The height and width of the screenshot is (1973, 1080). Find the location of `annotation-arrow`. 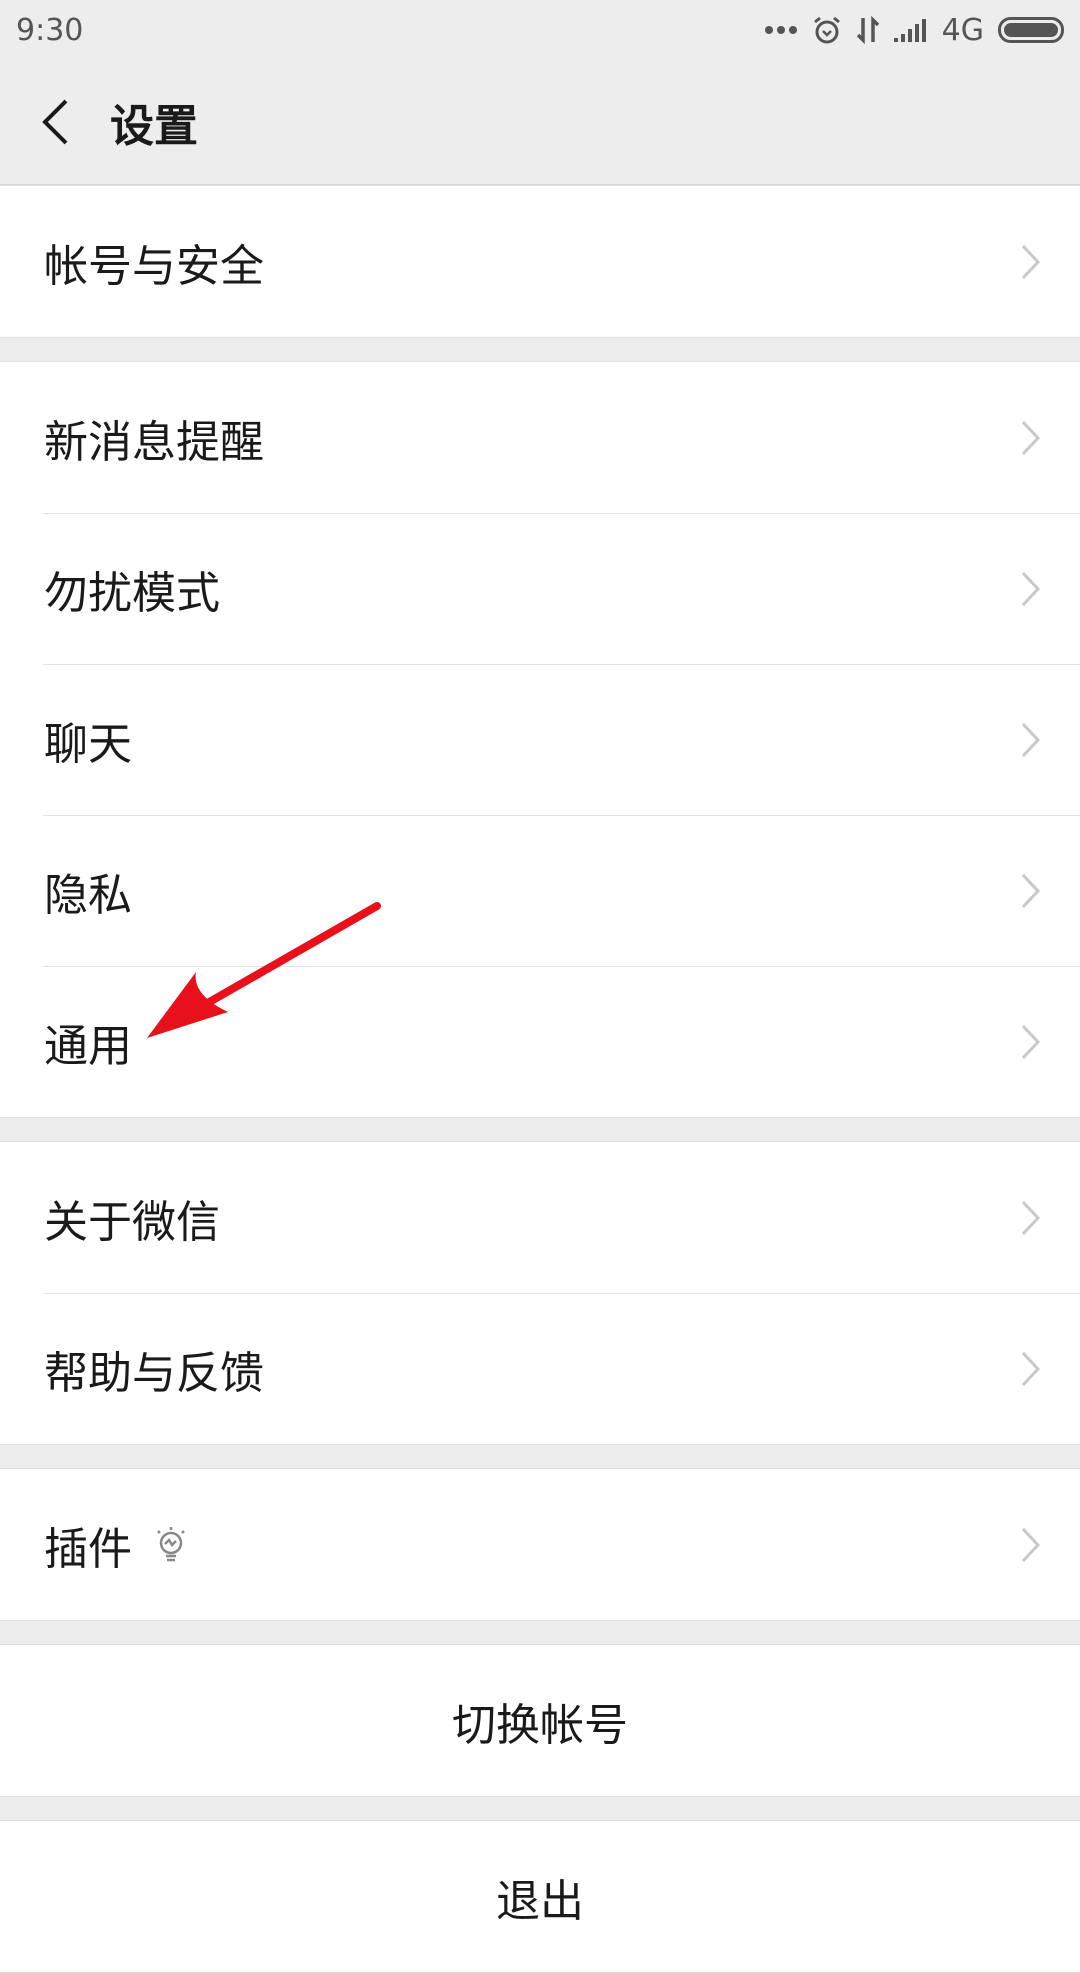

annotation-arrow is located at coordinates (264, 970).